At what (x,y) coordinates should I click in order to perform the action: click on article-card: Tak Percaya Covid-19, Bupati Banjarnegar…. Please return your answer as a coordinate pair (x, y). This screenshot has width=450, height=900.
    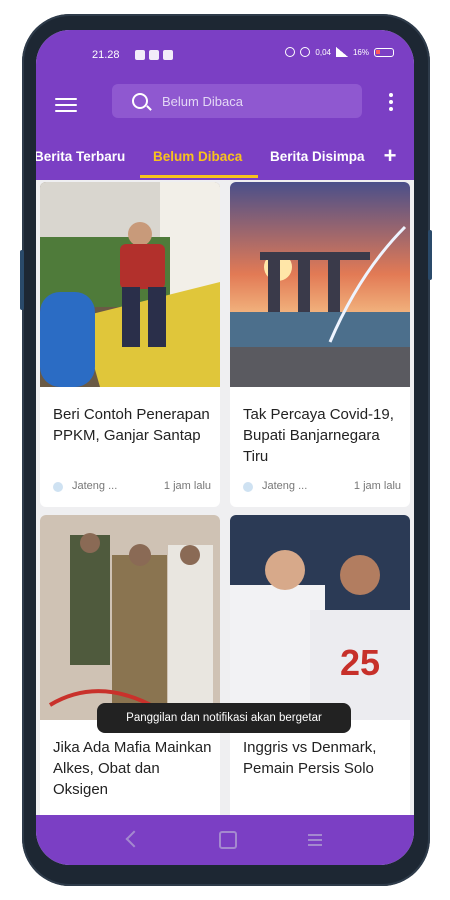
    Looking at the image, I should click on (320, 344).